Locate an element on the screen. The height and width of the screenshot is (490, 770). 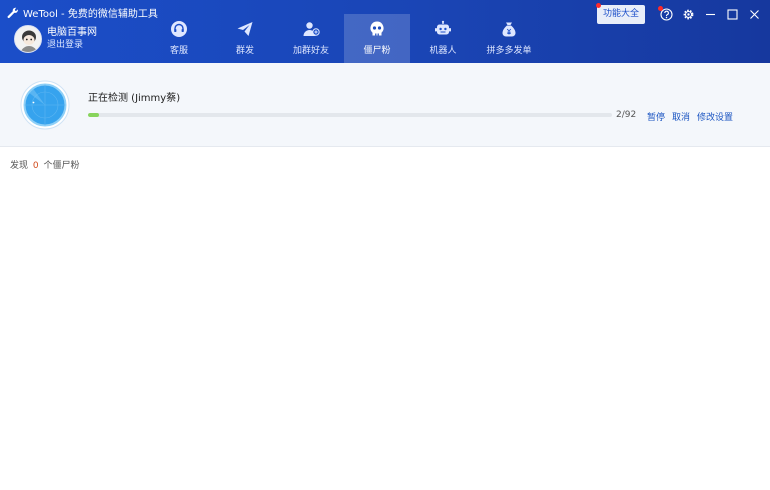
summary-suffix: 个僵尸粉 is located at coordinates (61, 166).